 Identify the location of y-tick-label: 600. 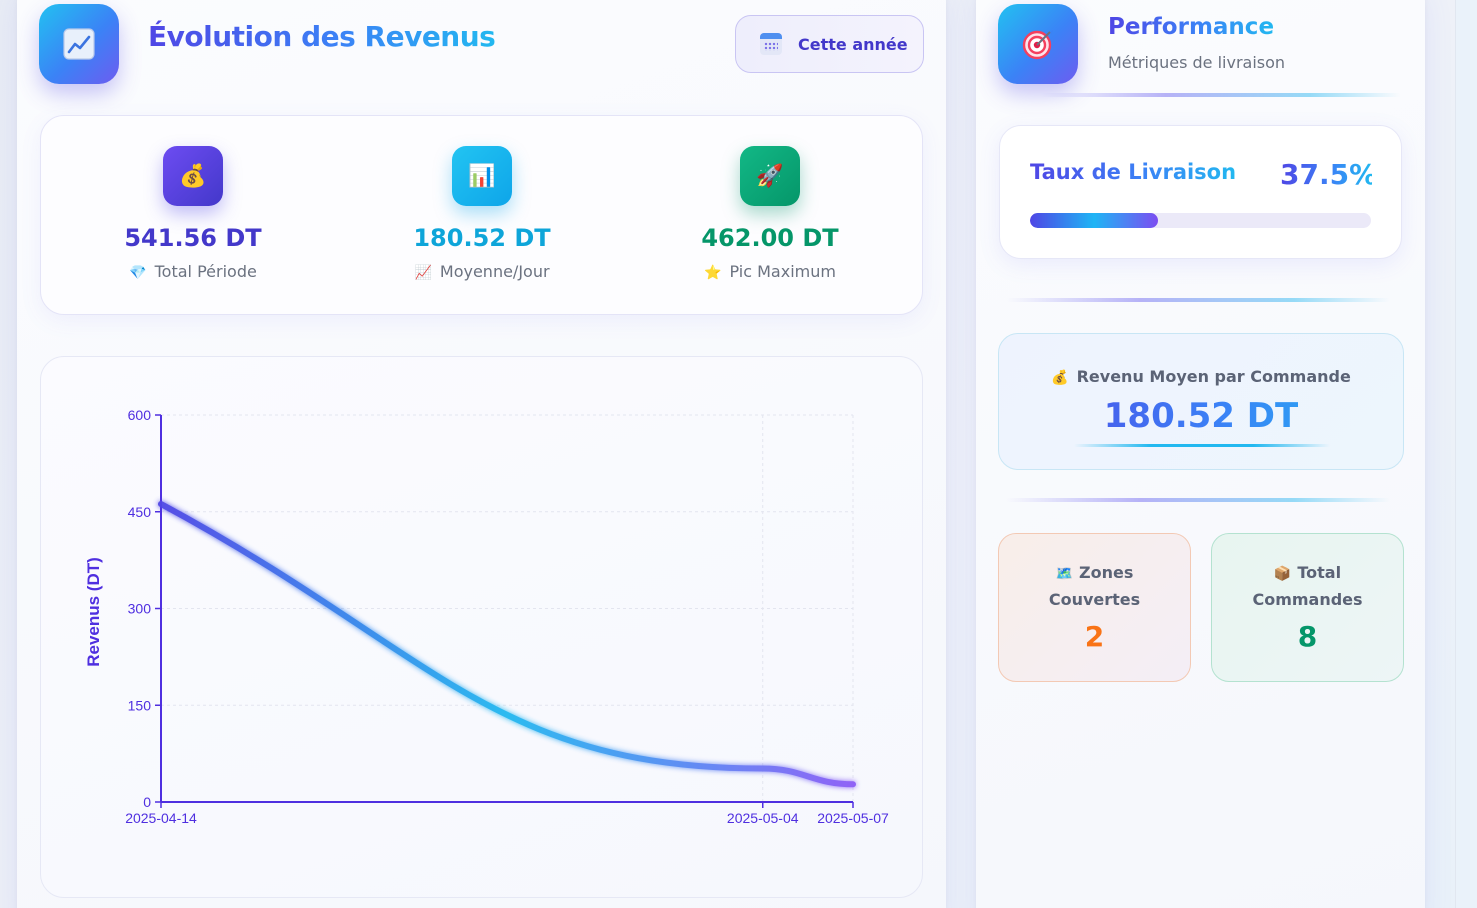
(140, 415).